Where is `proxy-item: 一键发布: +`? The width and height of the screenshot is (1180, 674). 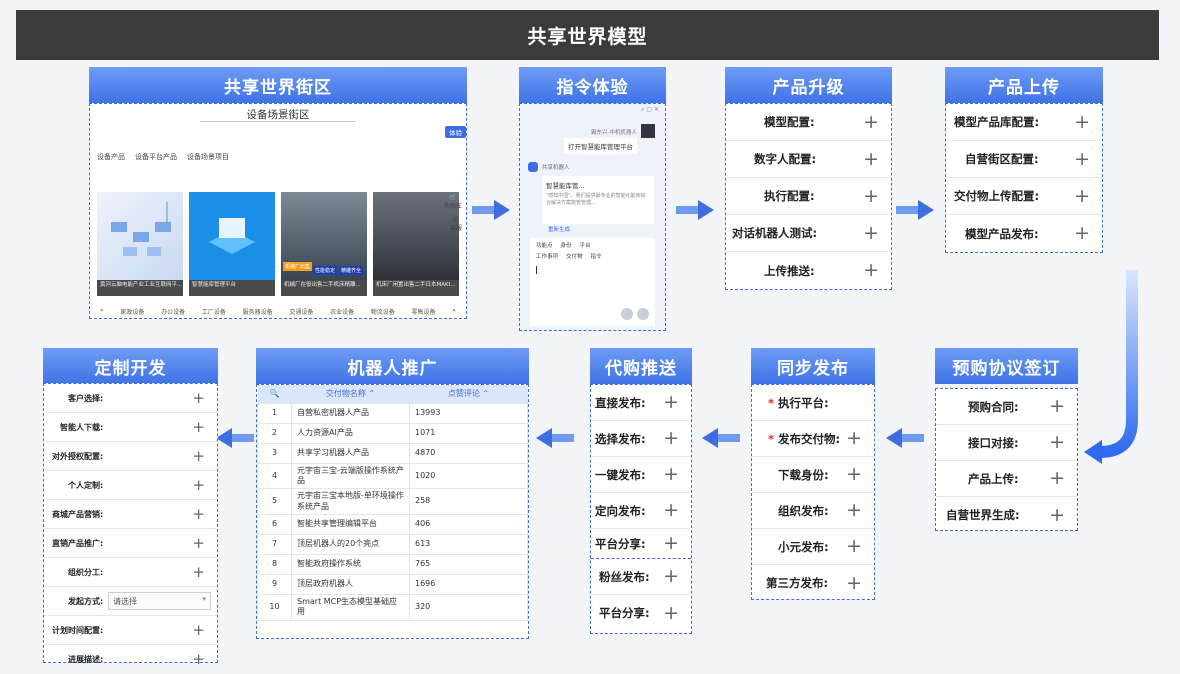 proxy-item: 一键发布: + is located at coordinates (641, 475).